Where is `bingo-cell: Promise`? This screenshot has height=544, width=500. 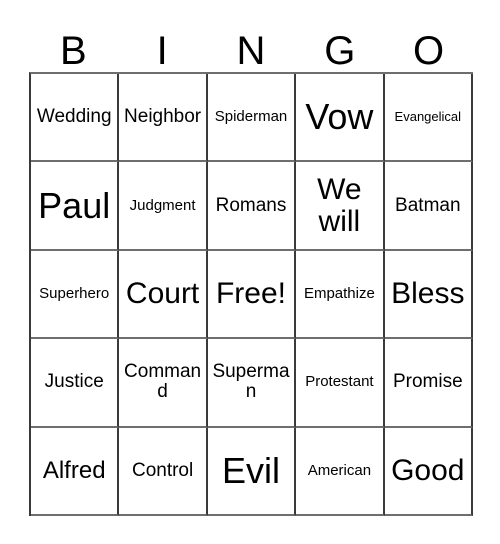
bingo-cell: Promise is located at coordinates (428, 383).